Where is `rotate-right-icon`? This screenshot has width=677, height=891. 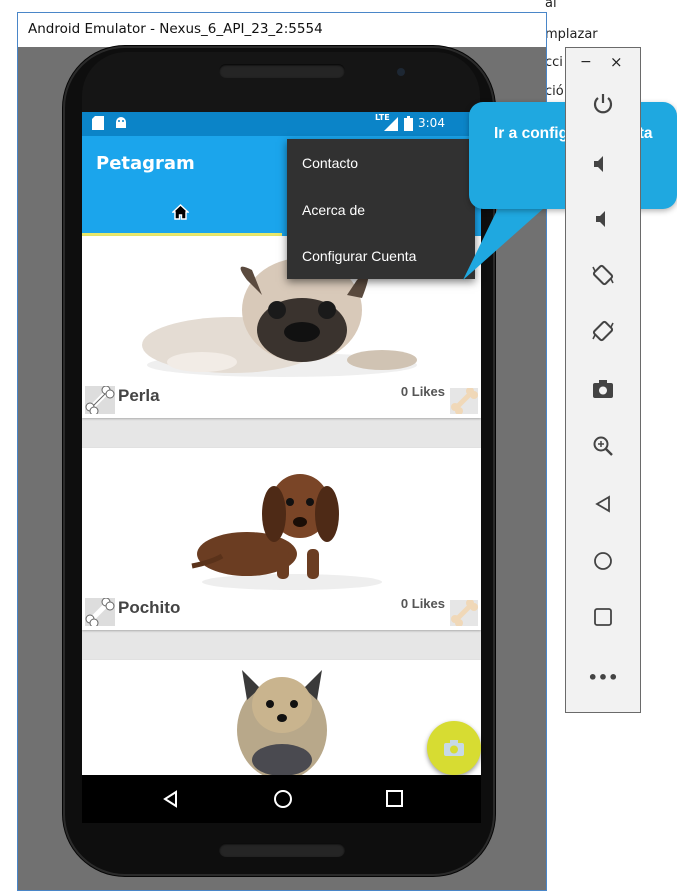 rotate-right-icon is located at coordinates (603, 331).